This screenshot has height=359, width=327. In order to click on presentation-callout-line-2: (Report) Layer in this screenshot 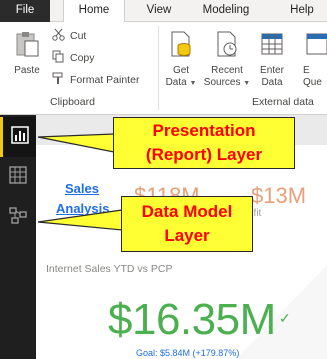, I will do `click(204, 154)`.